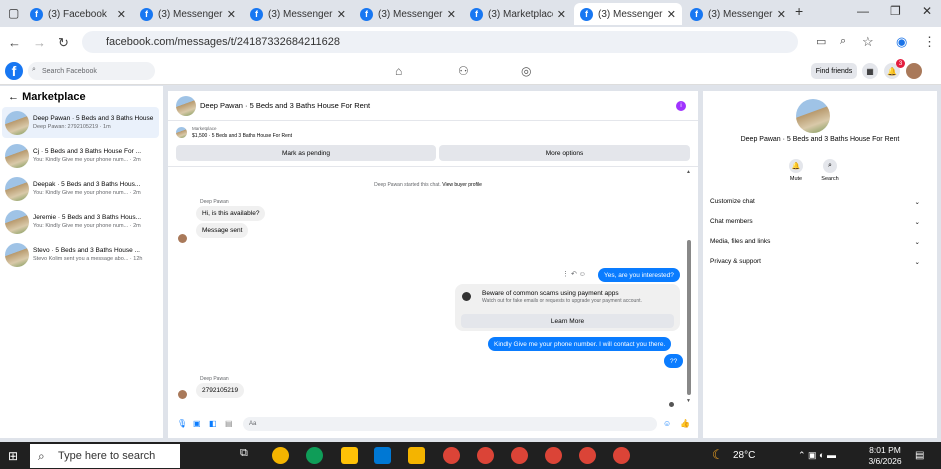 The image size is (941, 469). What do you see at coordinates (63, 43) in the screenshot?
I see `reload-icon: ↻` at bounding box center [63, 43].